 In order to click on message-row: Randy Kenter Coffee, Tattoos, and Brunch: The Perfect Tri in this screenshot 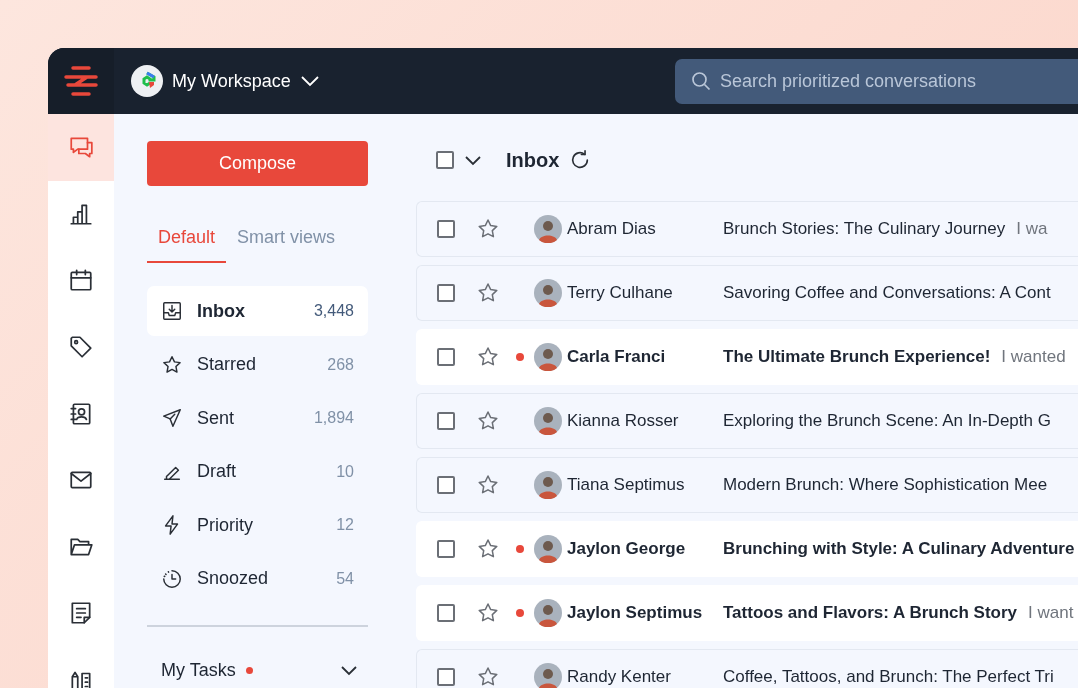, I will do `click(747, 668)`.